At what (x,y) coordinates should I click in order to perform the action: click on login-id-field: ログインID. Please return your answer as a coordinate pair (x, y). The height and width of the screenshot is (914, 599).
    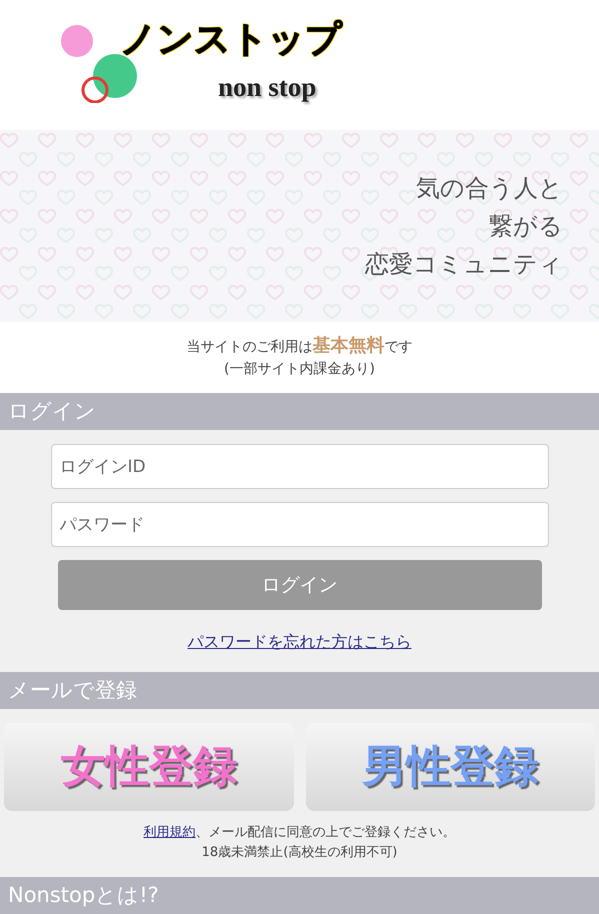
    Looking at the image, I should click on (299, 466).